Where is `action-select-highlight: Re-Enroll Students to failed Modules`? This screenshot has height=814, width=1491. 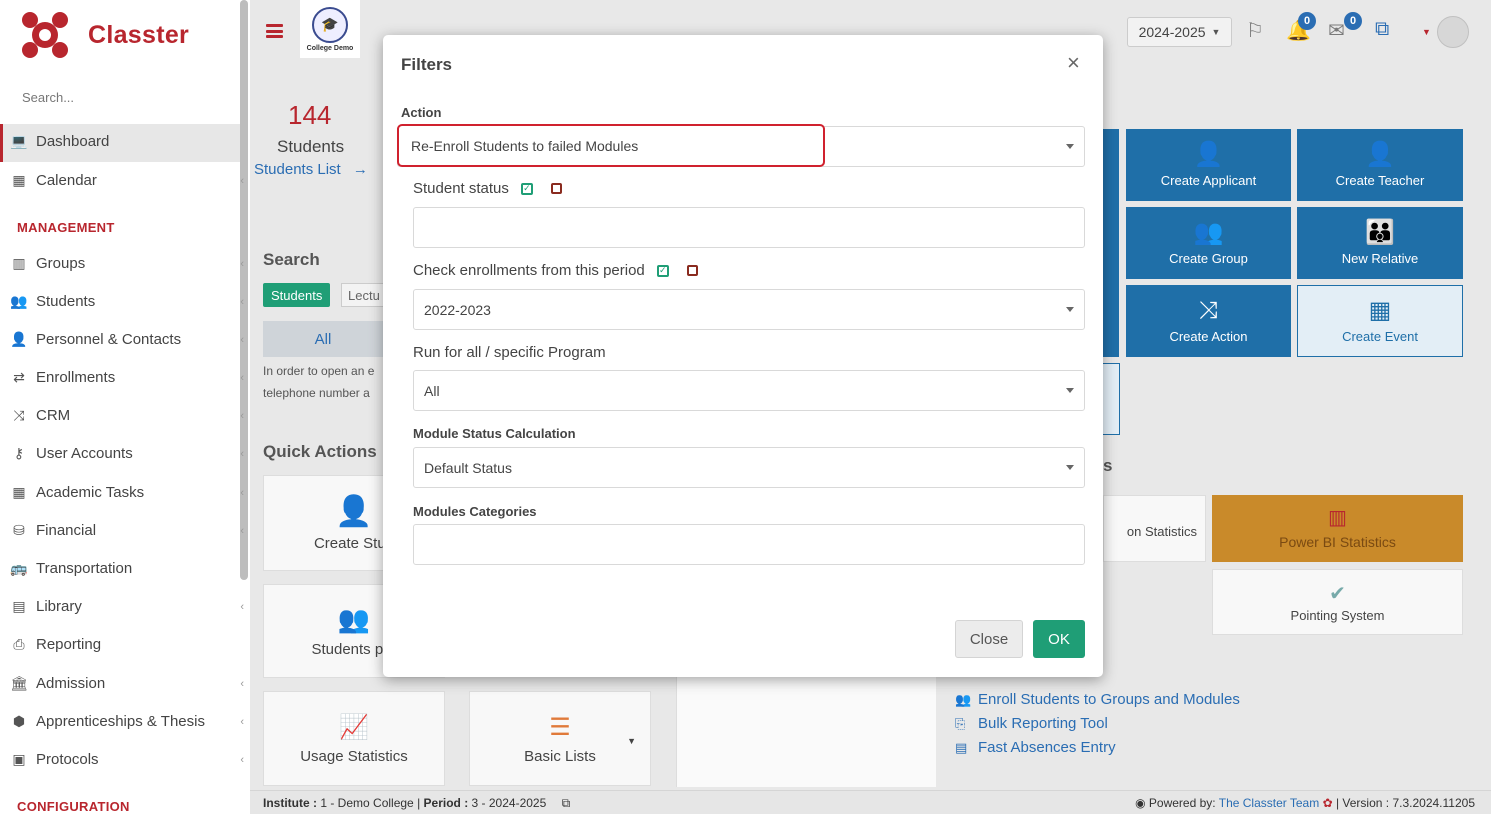
action-select-highlight: Re-Enroll Students to failed Modules is located at coordinates (611, 145).